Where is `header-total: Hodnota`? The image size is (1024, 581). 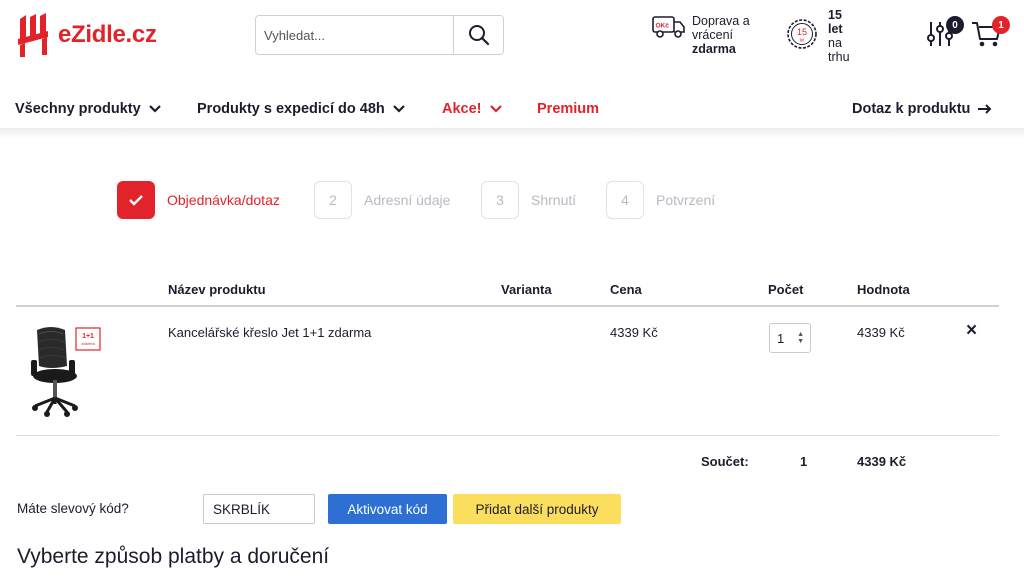 header-total: Hodnota is located at coordinates (883, 289).